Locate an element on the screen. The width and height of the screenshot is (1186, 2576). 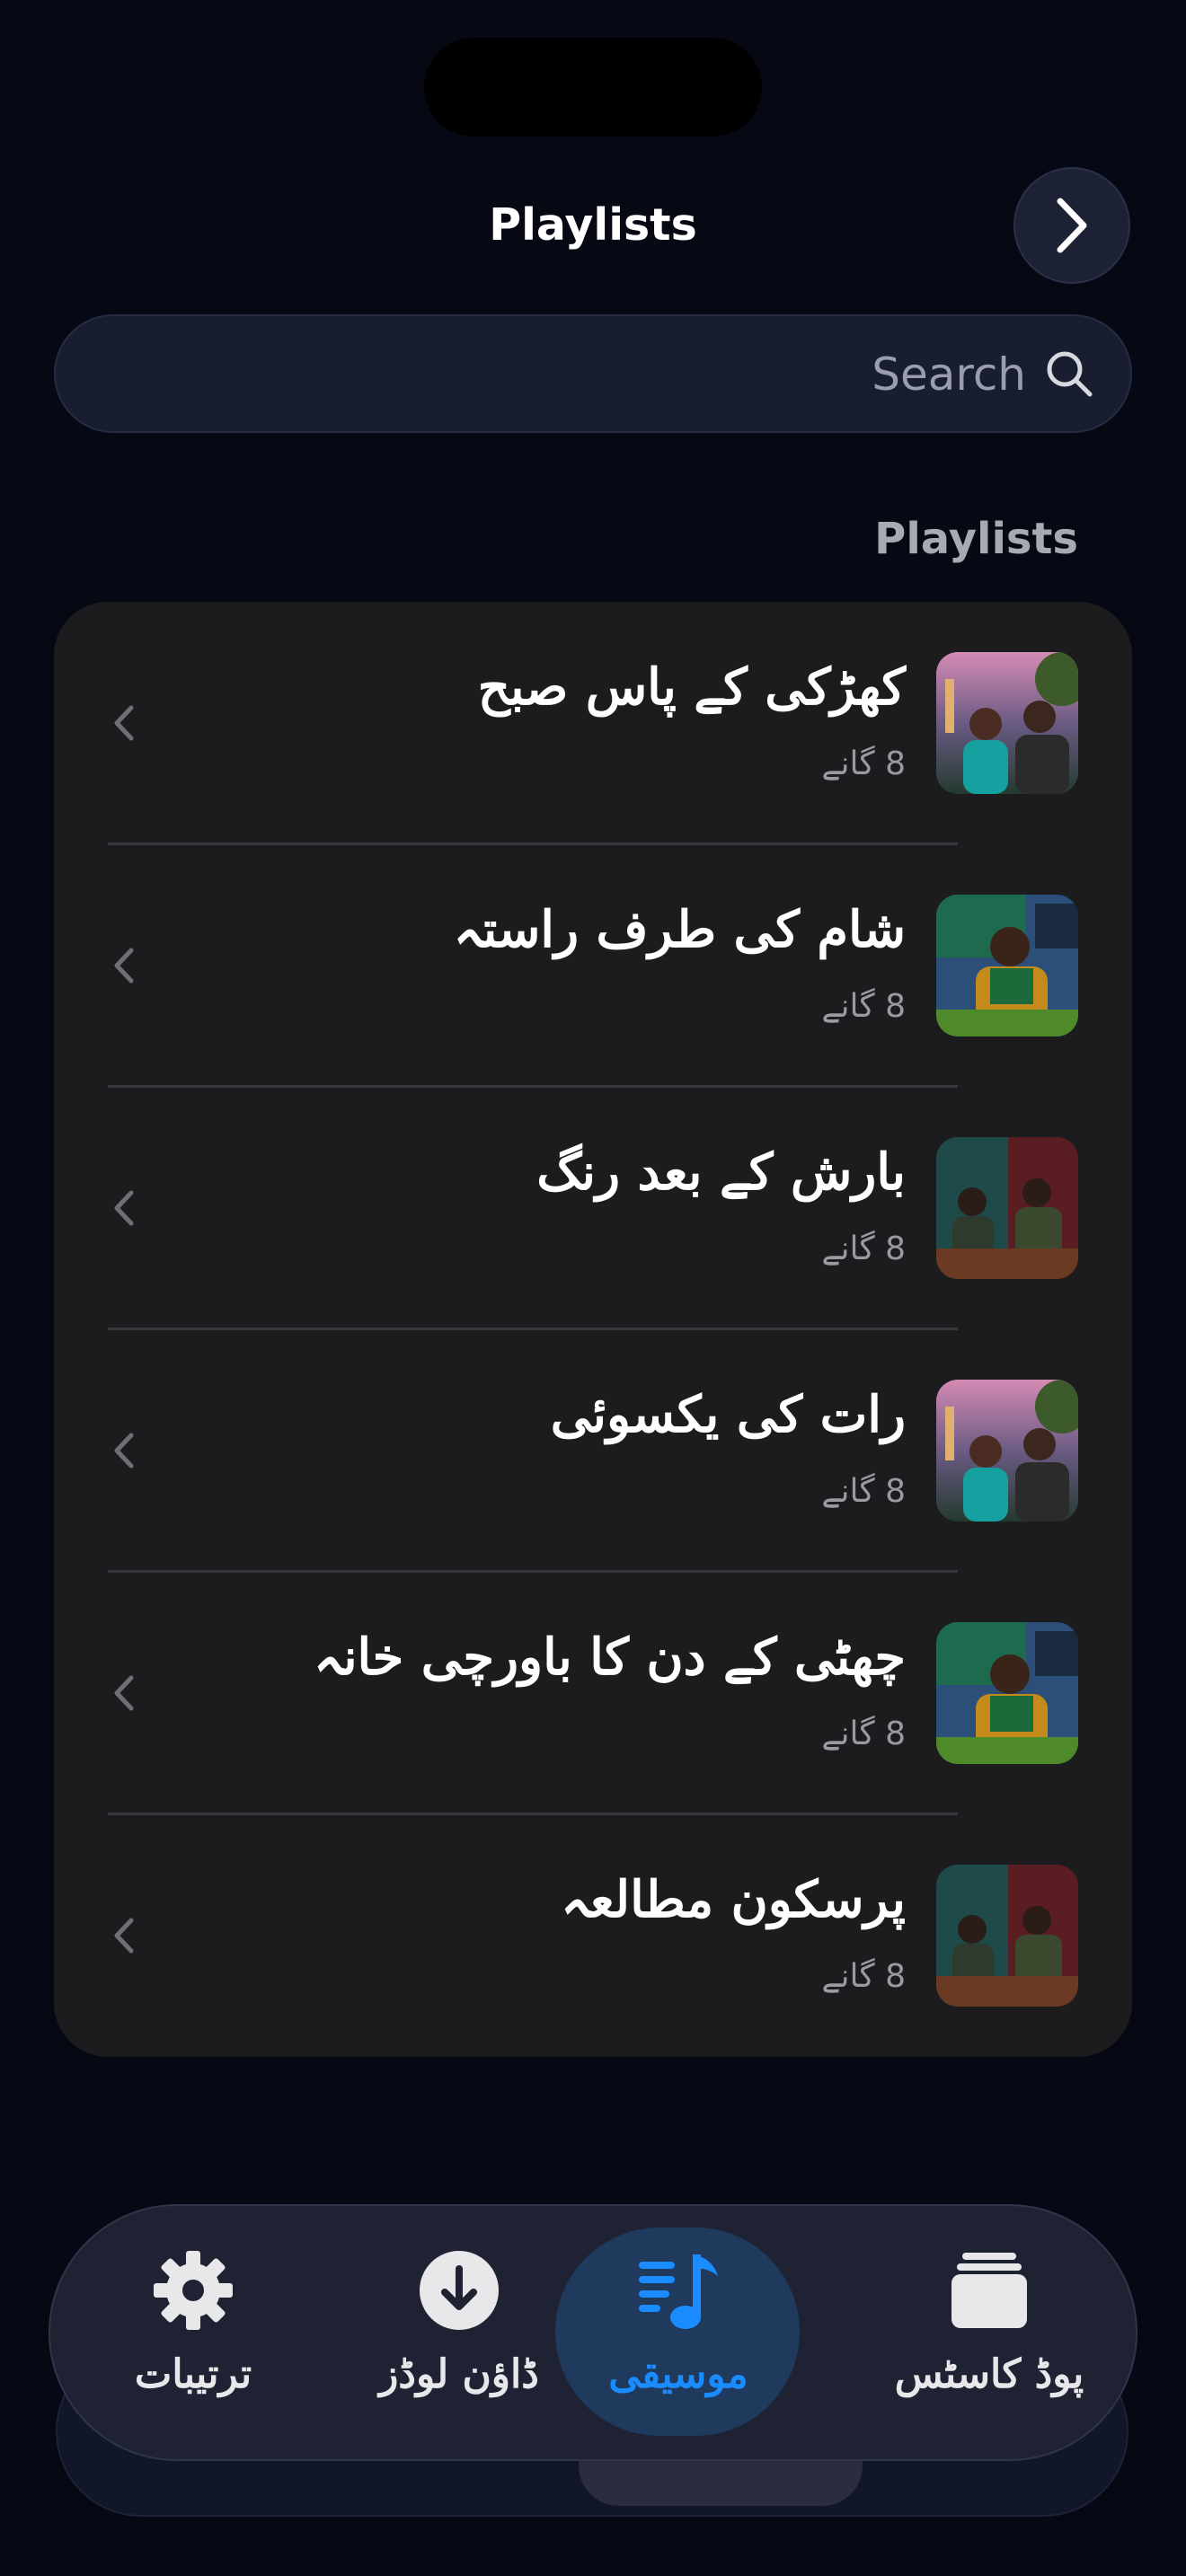
playlist-title: چھٹی کے دن کا باورچی خانہ is located at coordinates (610, 1657).